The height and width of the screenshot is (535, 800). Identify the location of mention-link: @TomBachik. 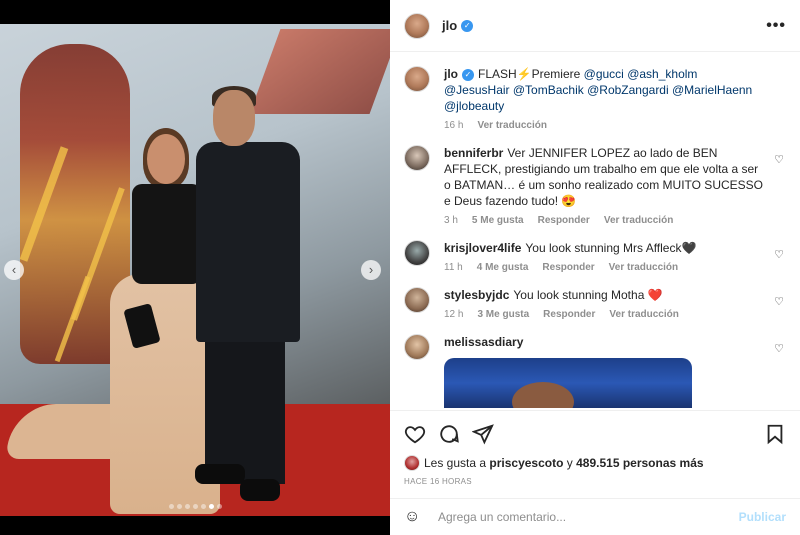
(548, 90).